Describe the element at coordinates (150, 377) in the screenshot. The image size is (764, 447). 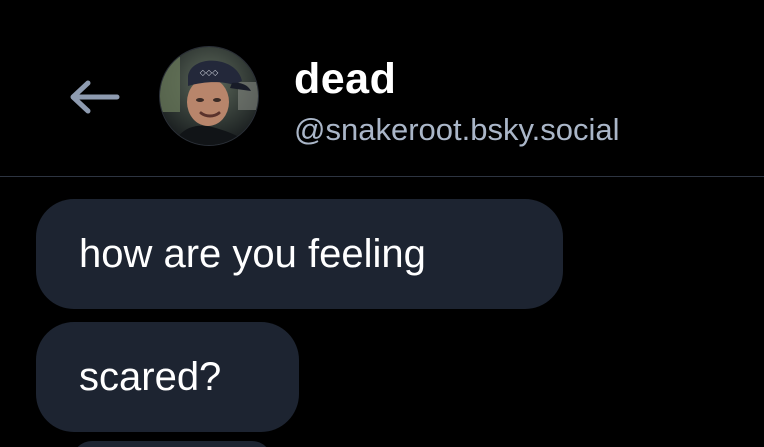
I see `message-text: scared?` at that location.